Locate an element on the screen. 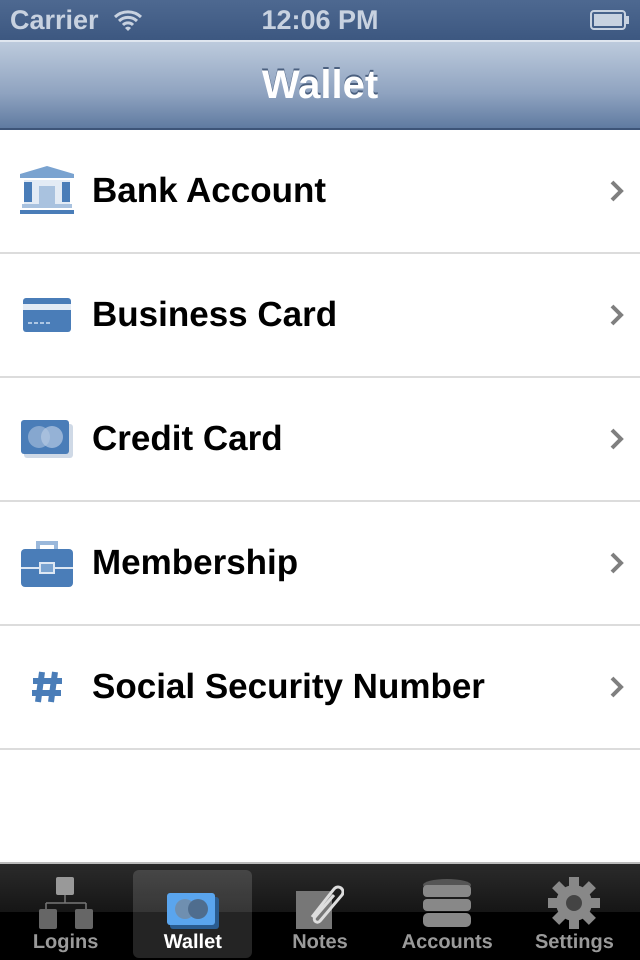 The image size is (640, 960). tab: Settings is located at coordinates (574, 914).